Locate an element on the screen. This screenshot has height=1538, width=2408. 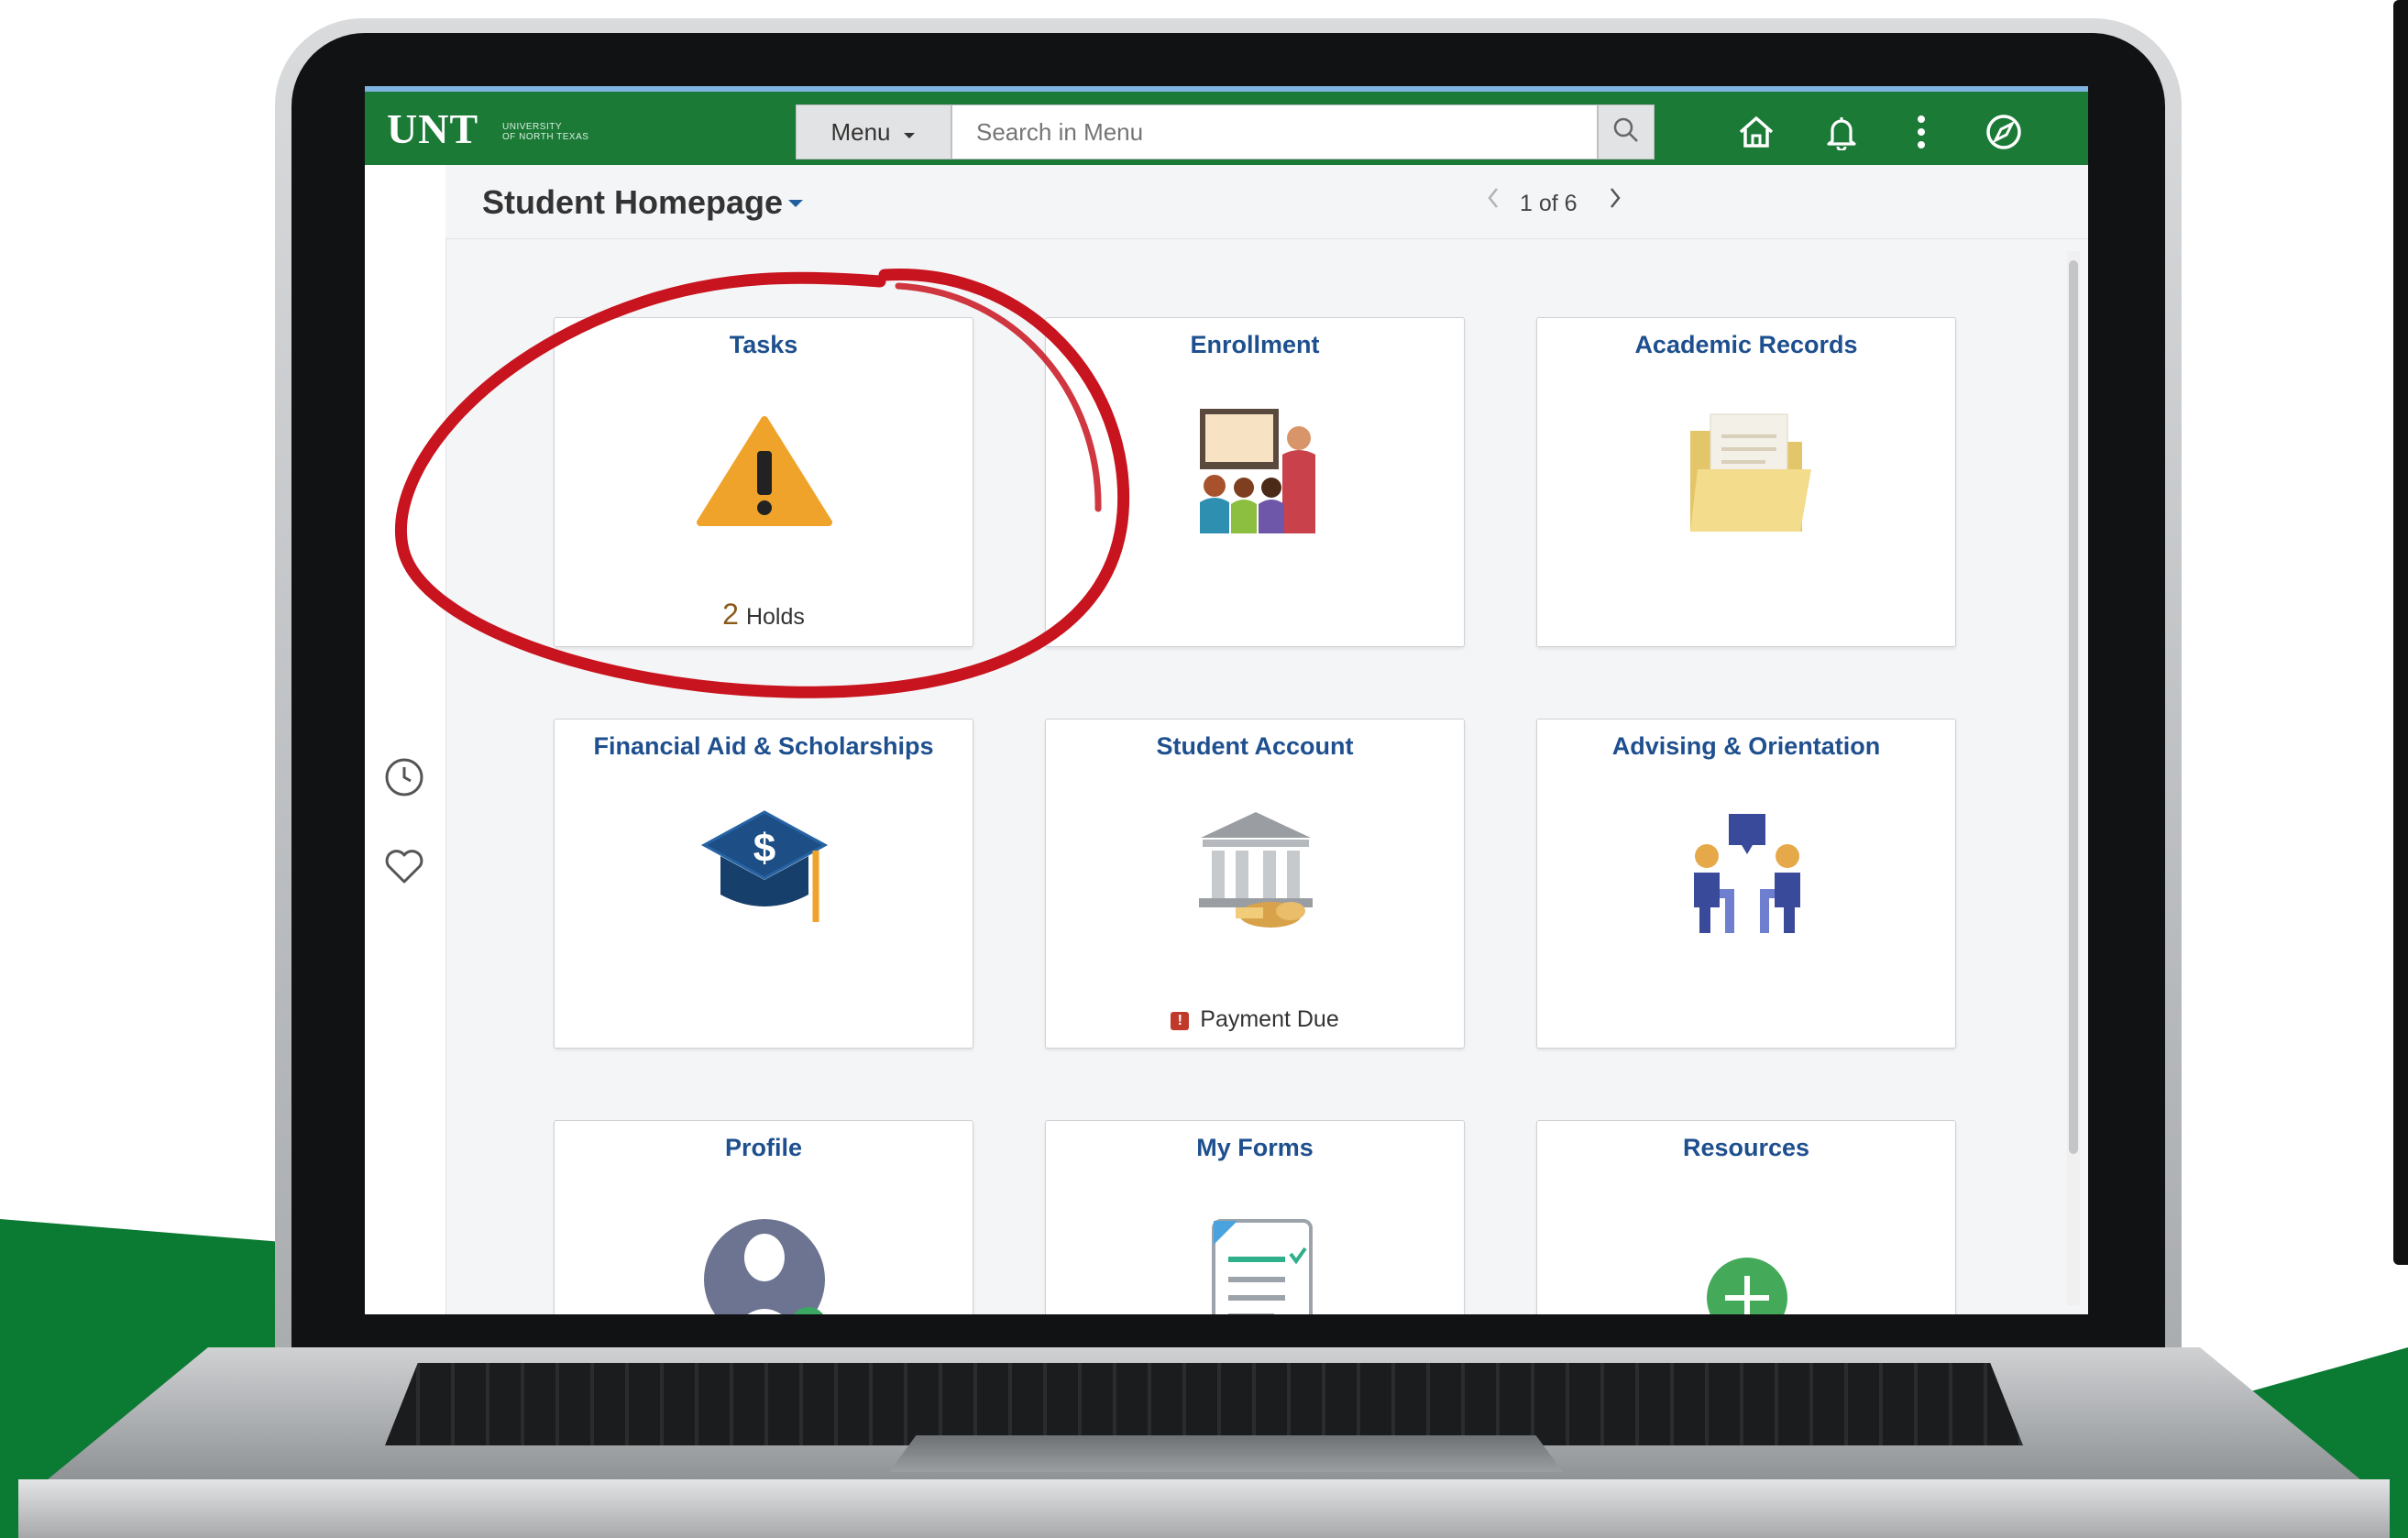
scrollbar-thumb is located at coordinates (2073, 707).